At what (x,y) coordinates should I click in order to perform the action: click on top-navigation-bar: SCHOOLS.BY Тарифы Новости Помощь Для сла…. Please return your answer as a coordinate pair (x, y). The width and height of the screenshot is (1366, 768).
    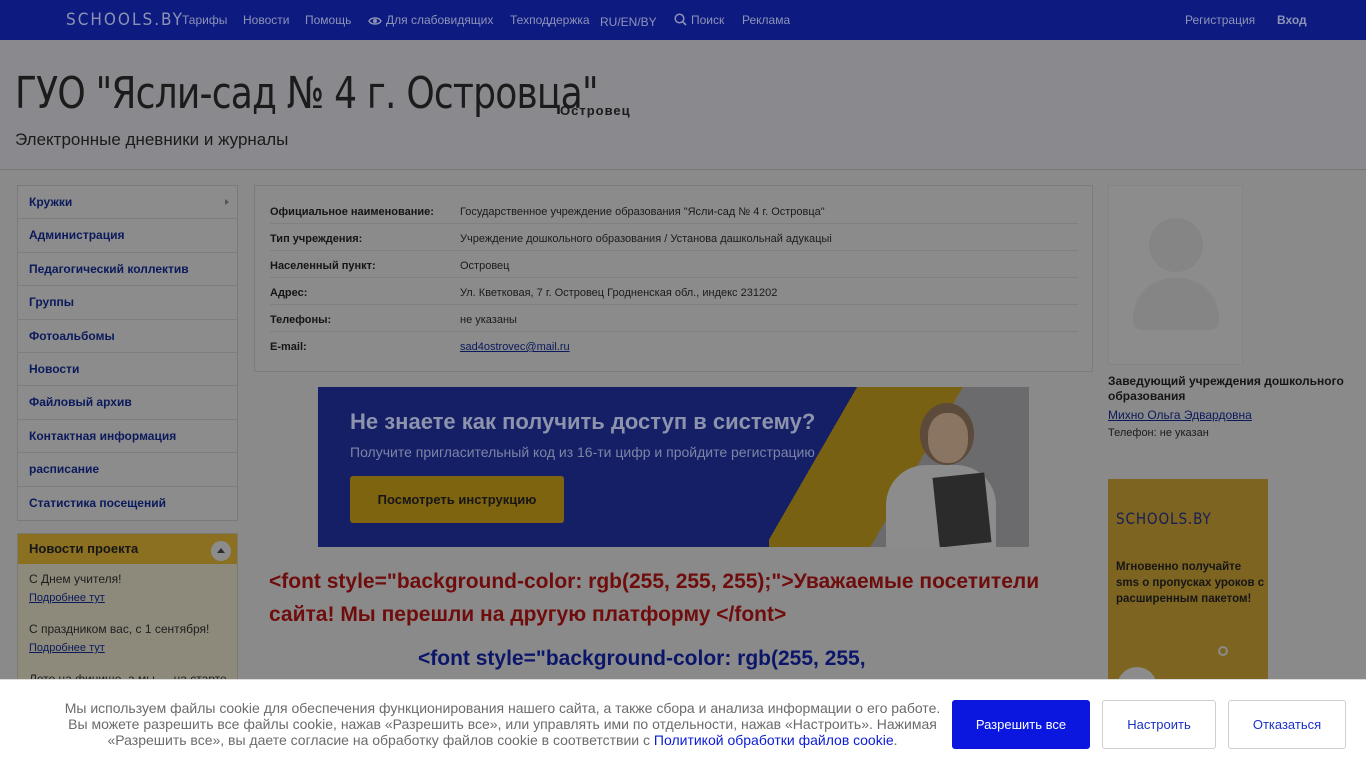
    Looking at the image, I should click on (683, 20).